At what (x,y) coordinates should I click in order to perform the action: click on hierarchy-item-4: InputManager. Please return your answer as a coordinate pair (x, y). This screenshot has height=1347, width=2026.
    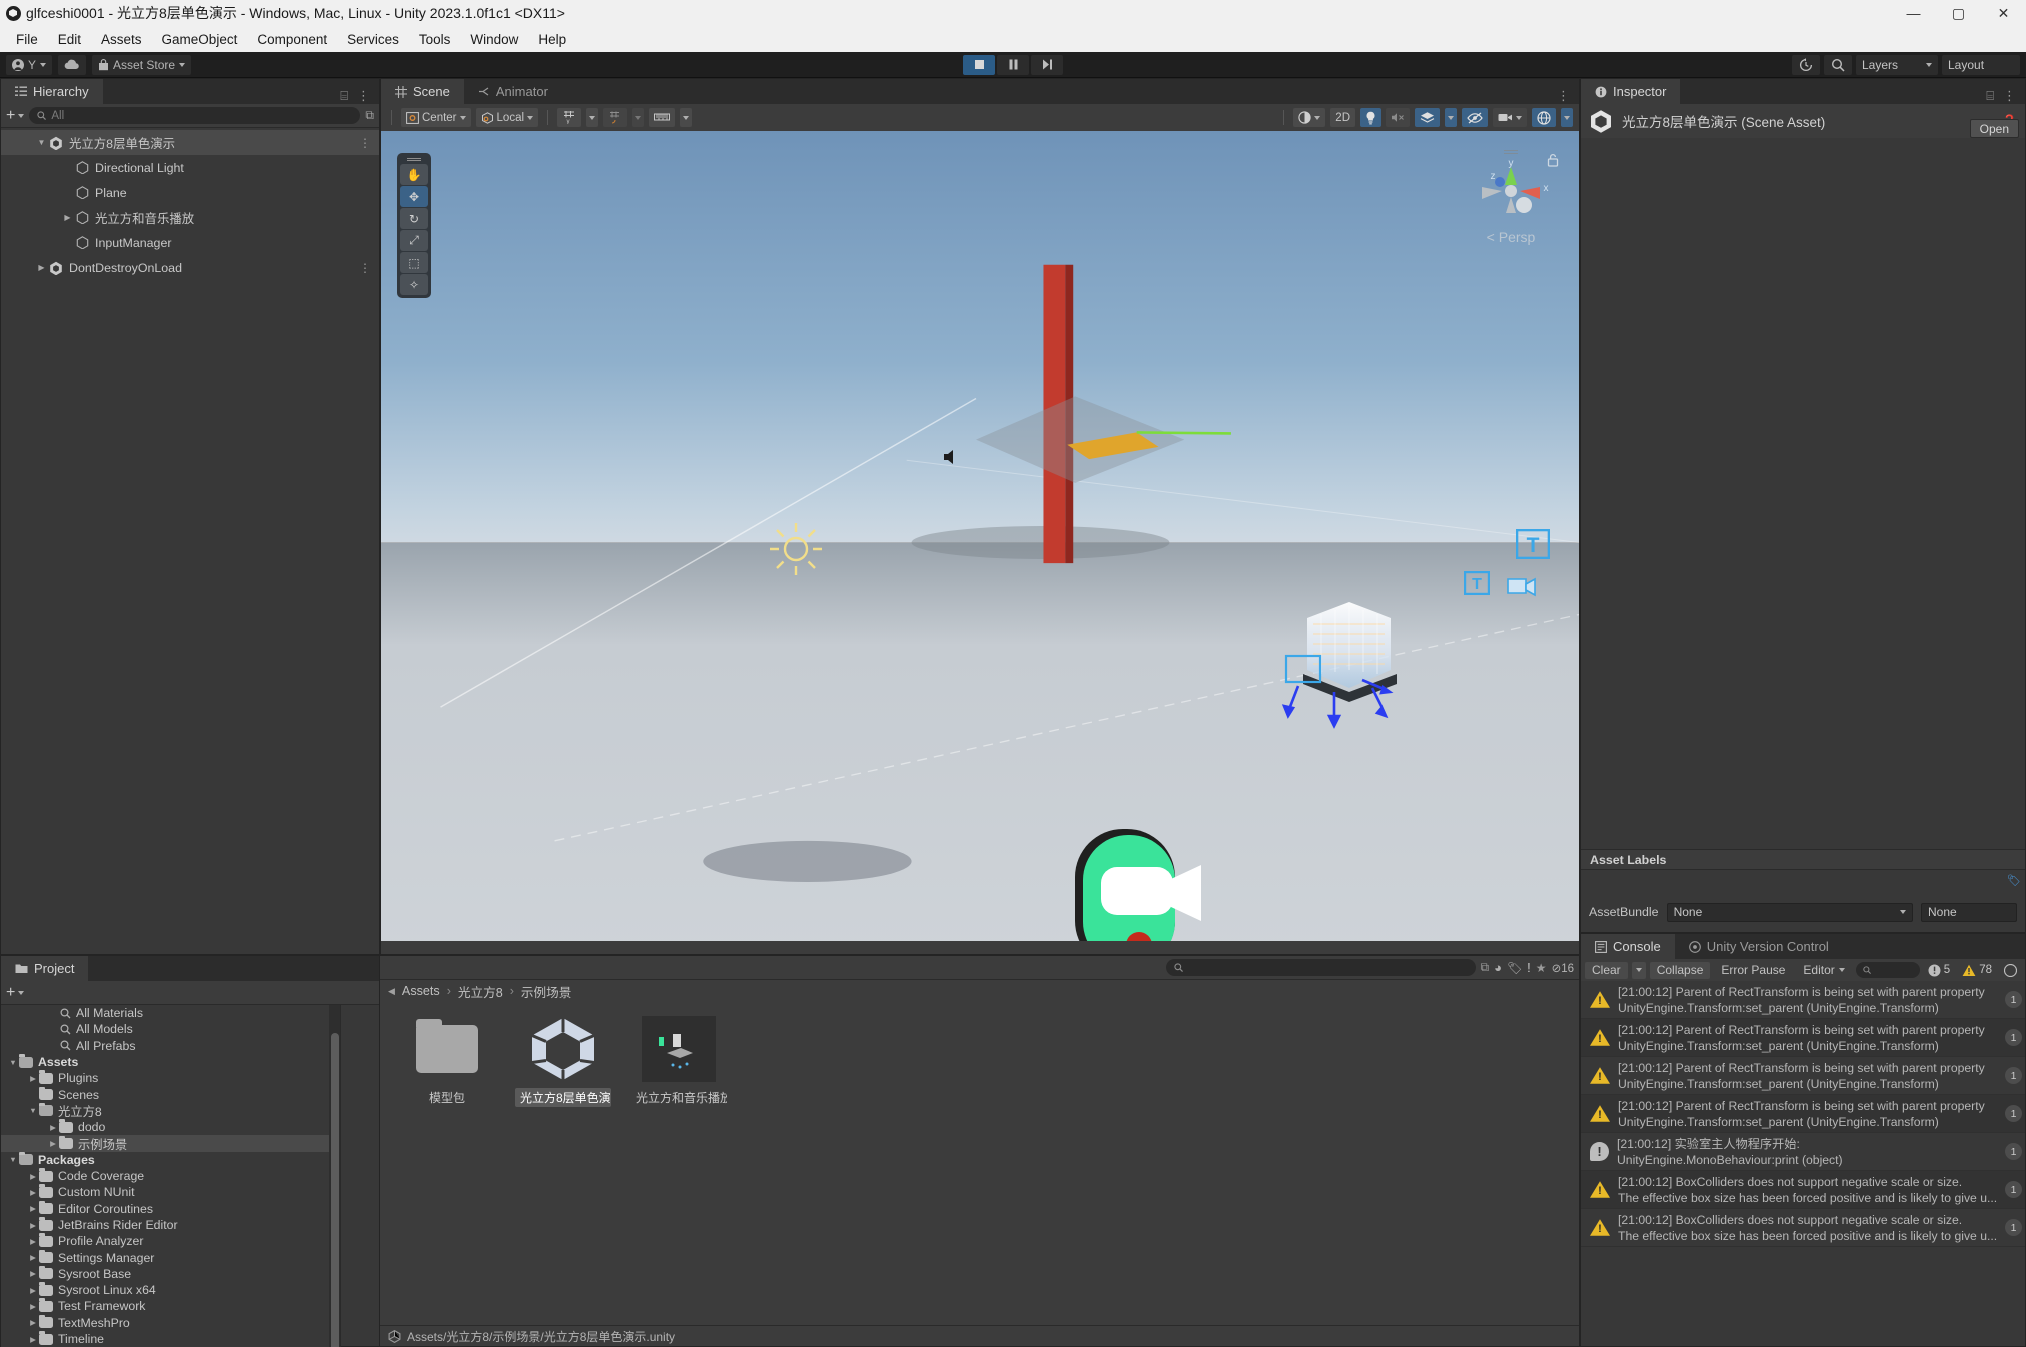
    Looking at the image, I should click on (190, 242).